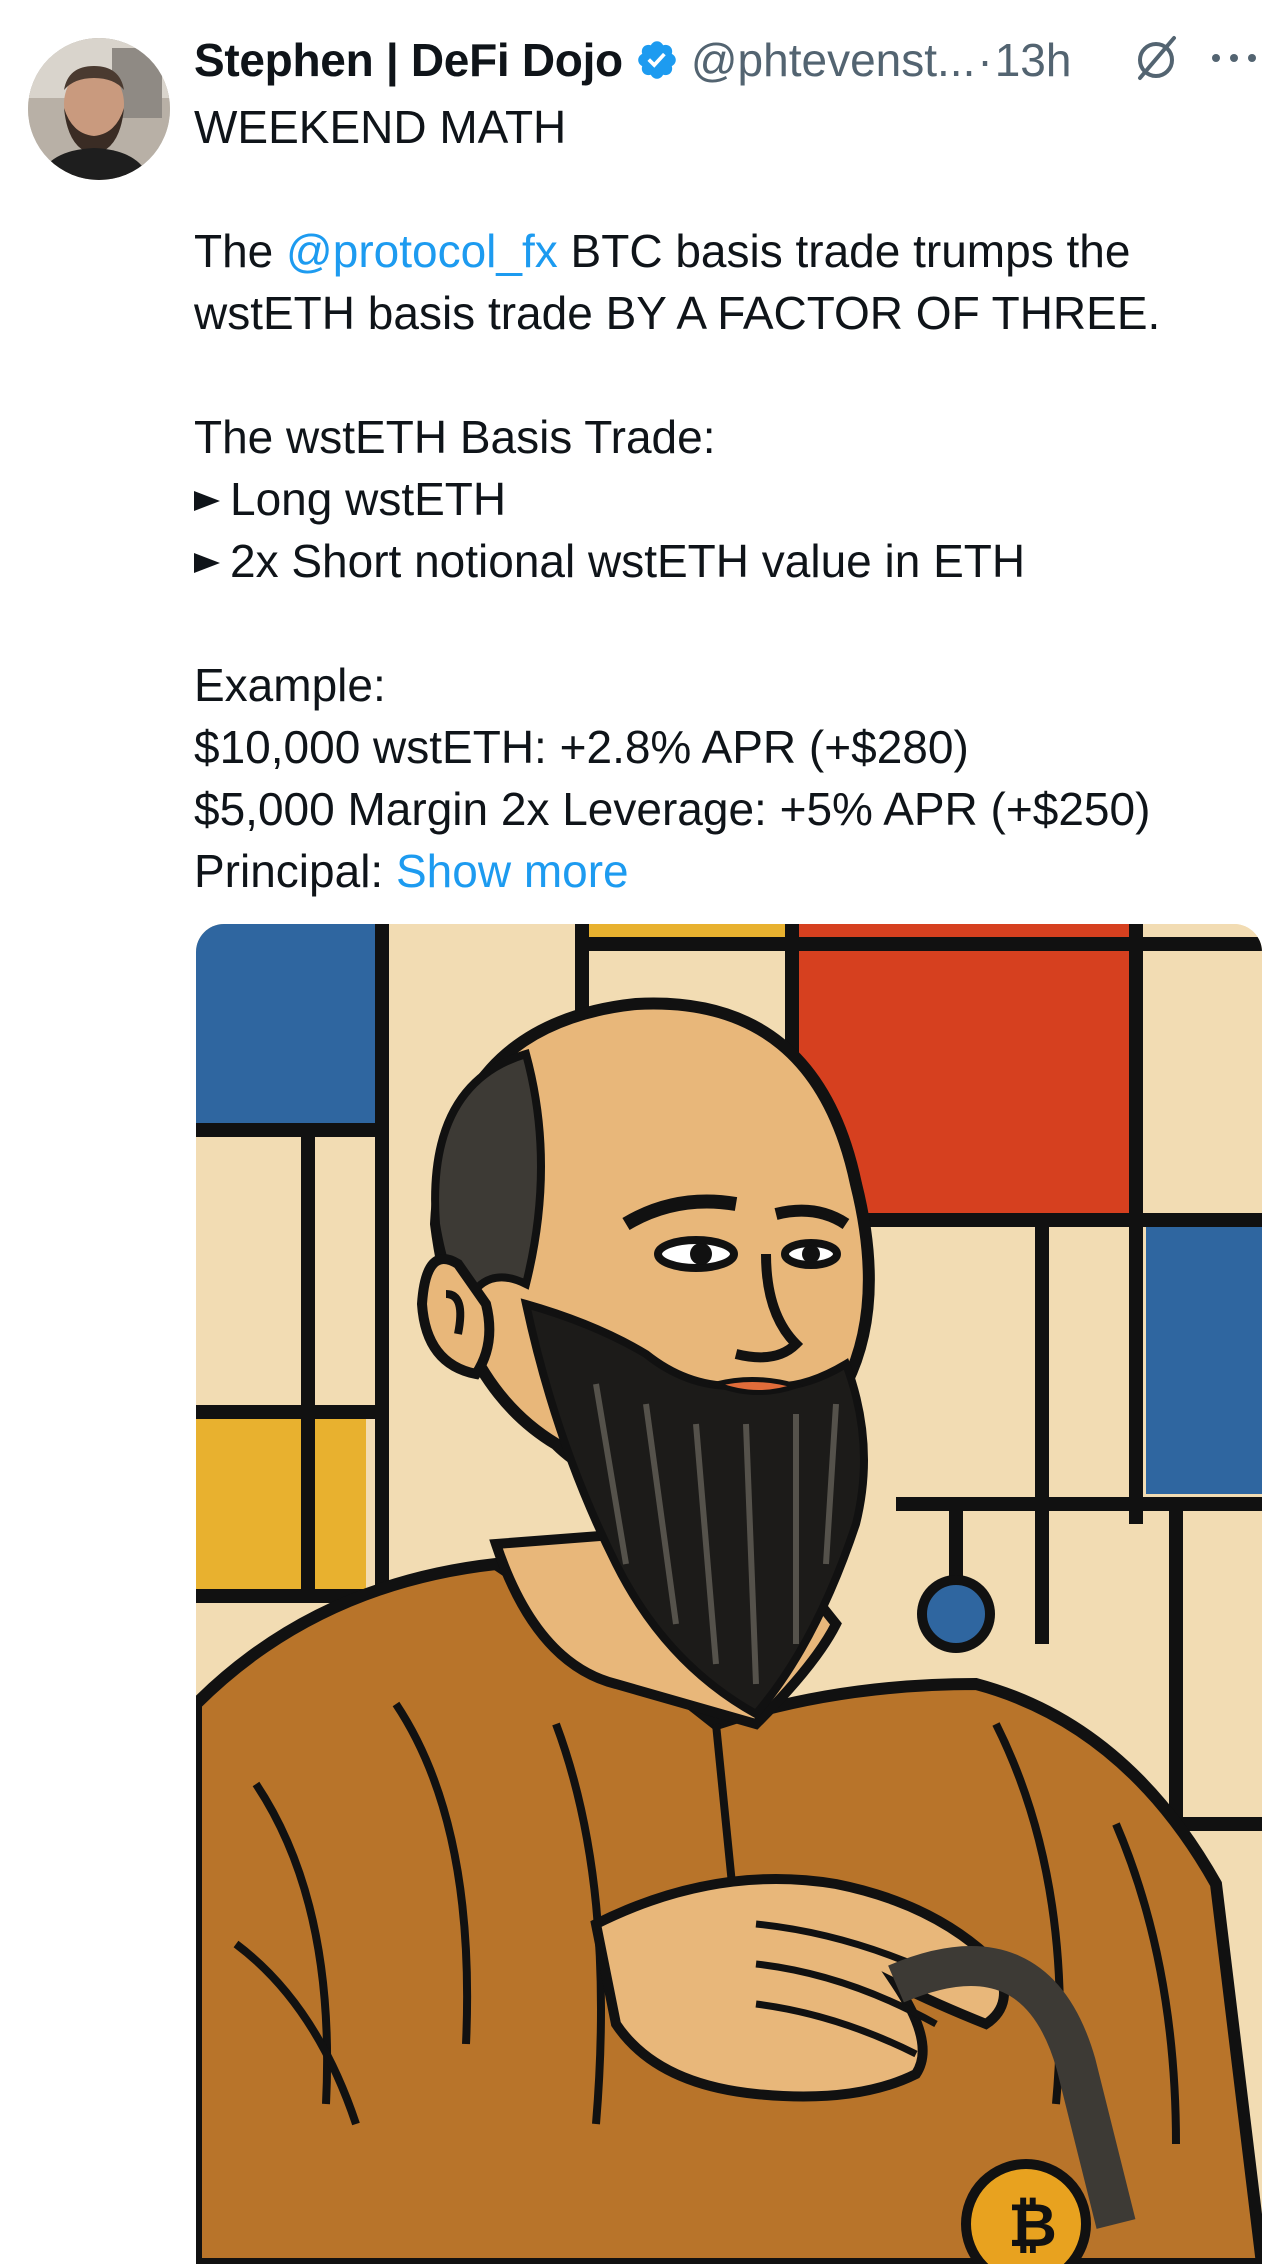 The width and height of the screenshot is (1284, 2264). Describe the element at coordinates (657, 60) in the screenshot. I see `verified-badge-icon` at that location.